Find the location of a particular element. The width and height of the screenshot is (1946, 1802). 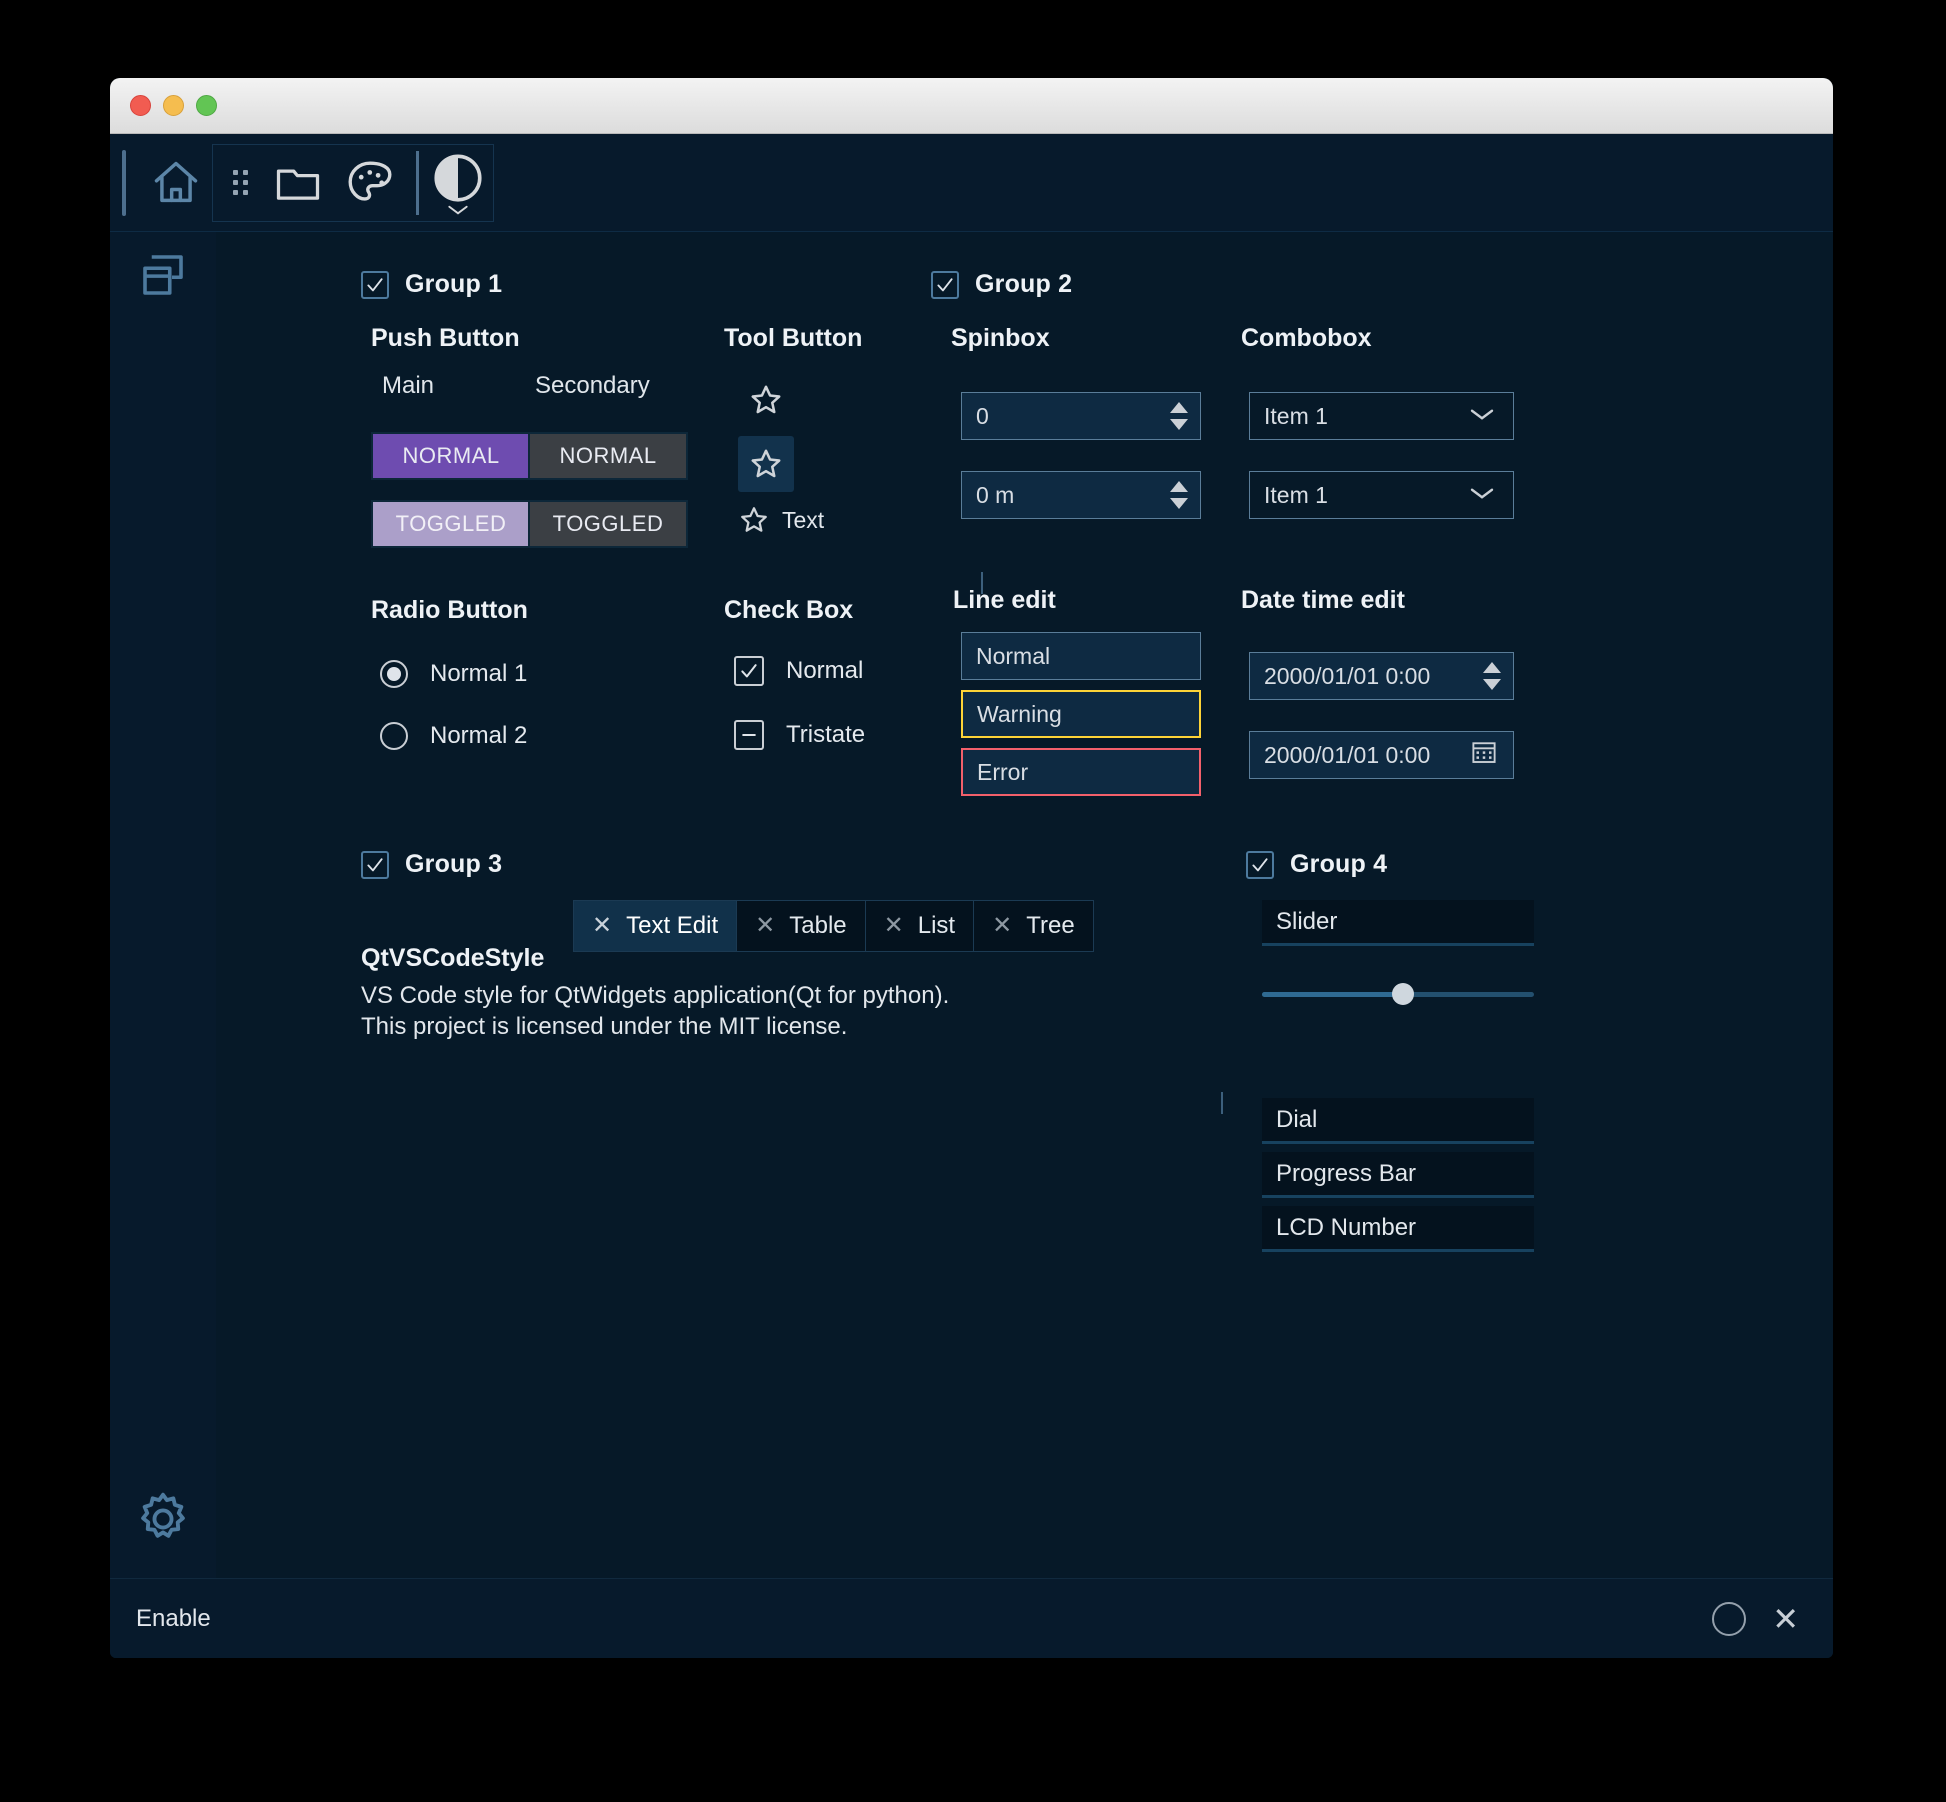

date-time-edit-title: Date time edit is located at coordinates (1323, 600).